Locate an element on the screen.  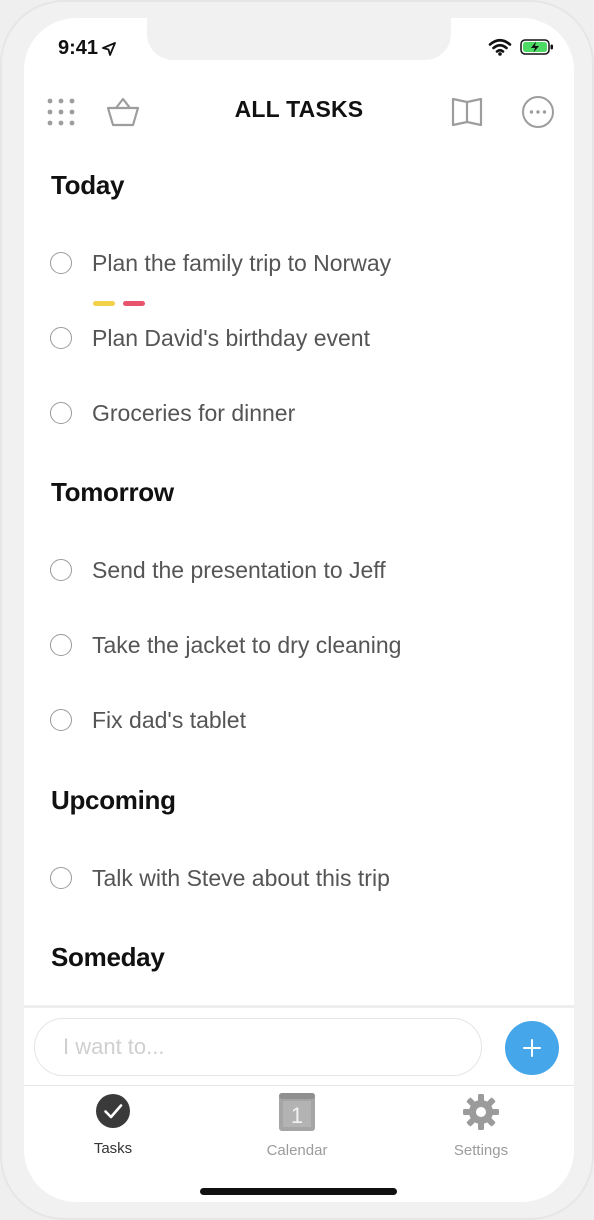
tab-calendar: 1 Calendar is located at coordinates (297, 1126).